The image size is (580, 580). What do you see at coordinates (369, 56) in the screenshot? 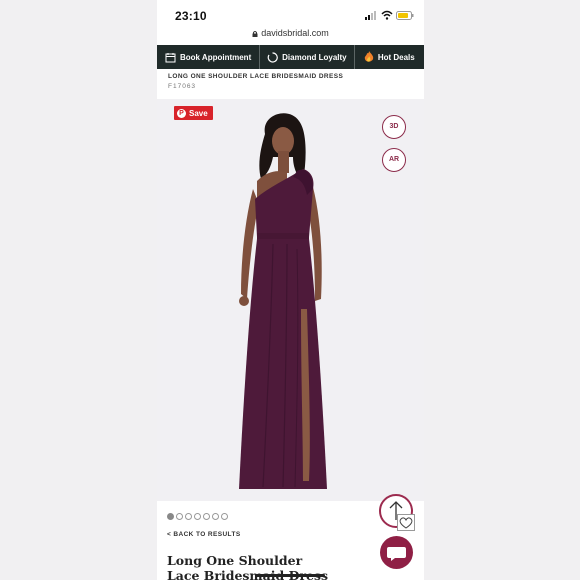
I see `flame-icon` at bounding box center [369, 56].